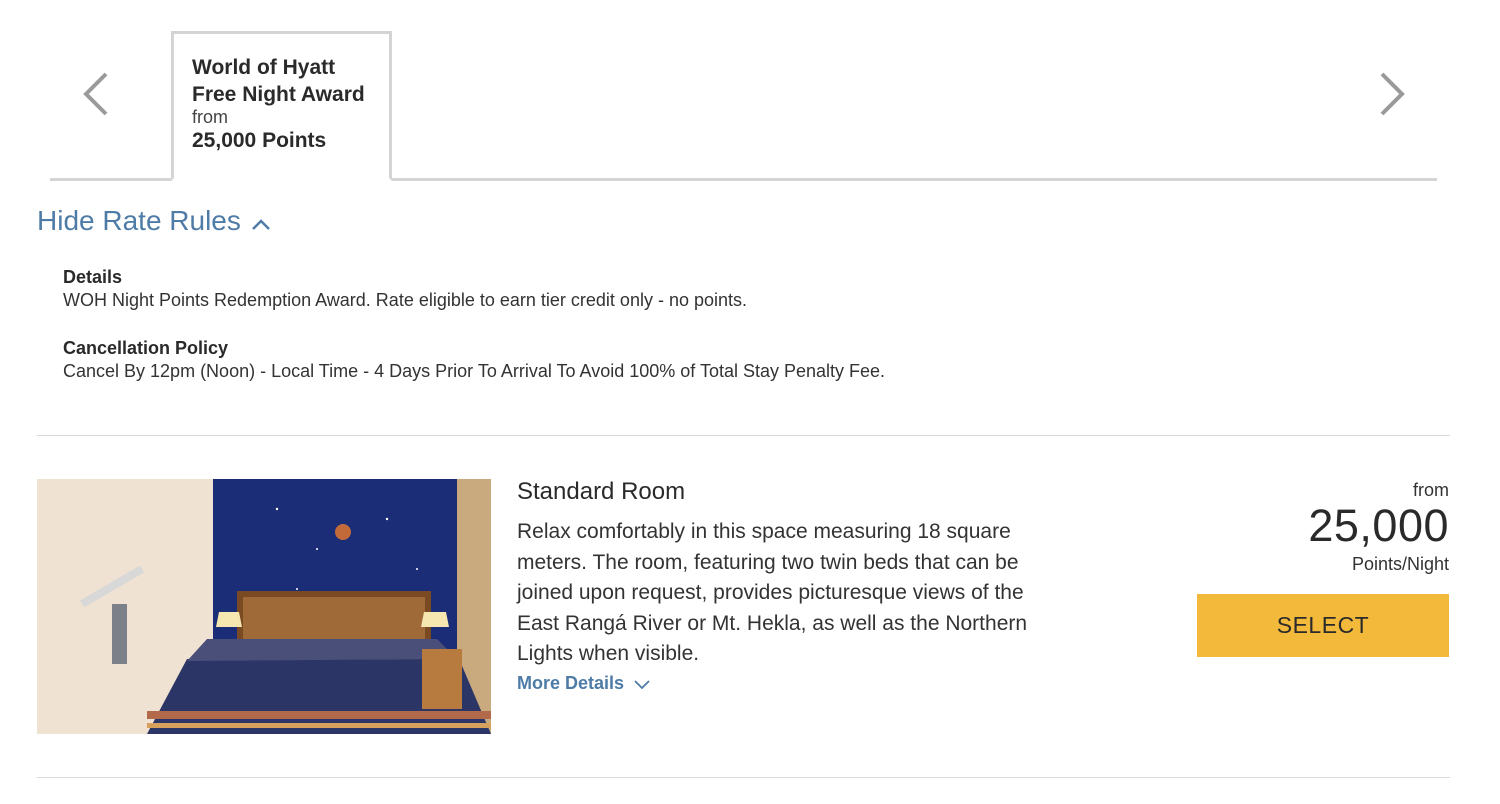 Image resolution: width=1500 pixels, height=804 pixels. I want to click on next-rate-button, so click(1390, 94).